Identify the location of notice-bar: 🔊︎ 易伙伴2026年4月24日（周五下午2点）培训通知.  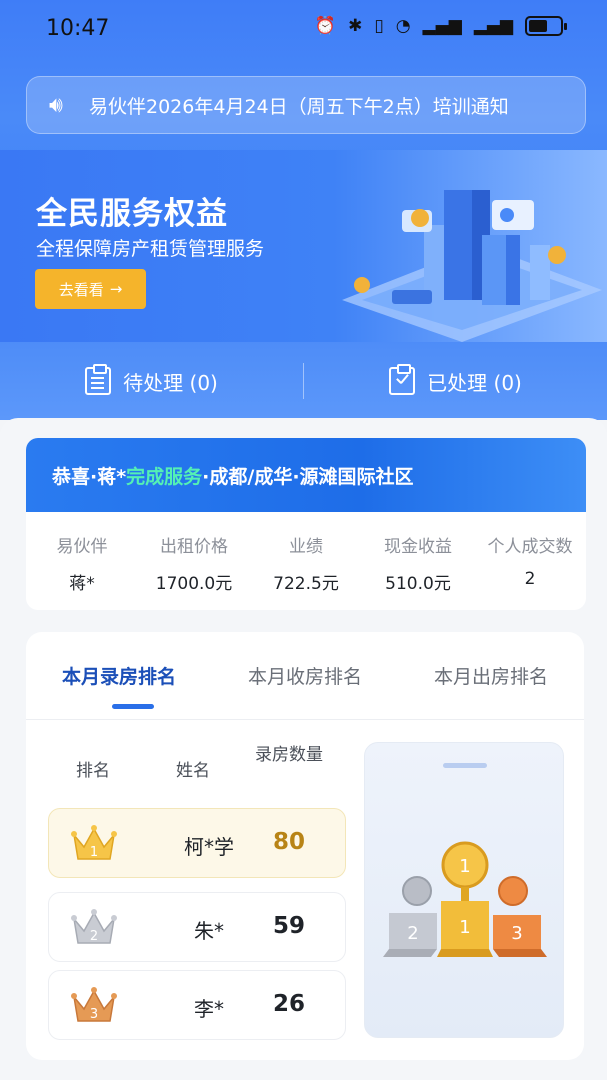
(306, 105).